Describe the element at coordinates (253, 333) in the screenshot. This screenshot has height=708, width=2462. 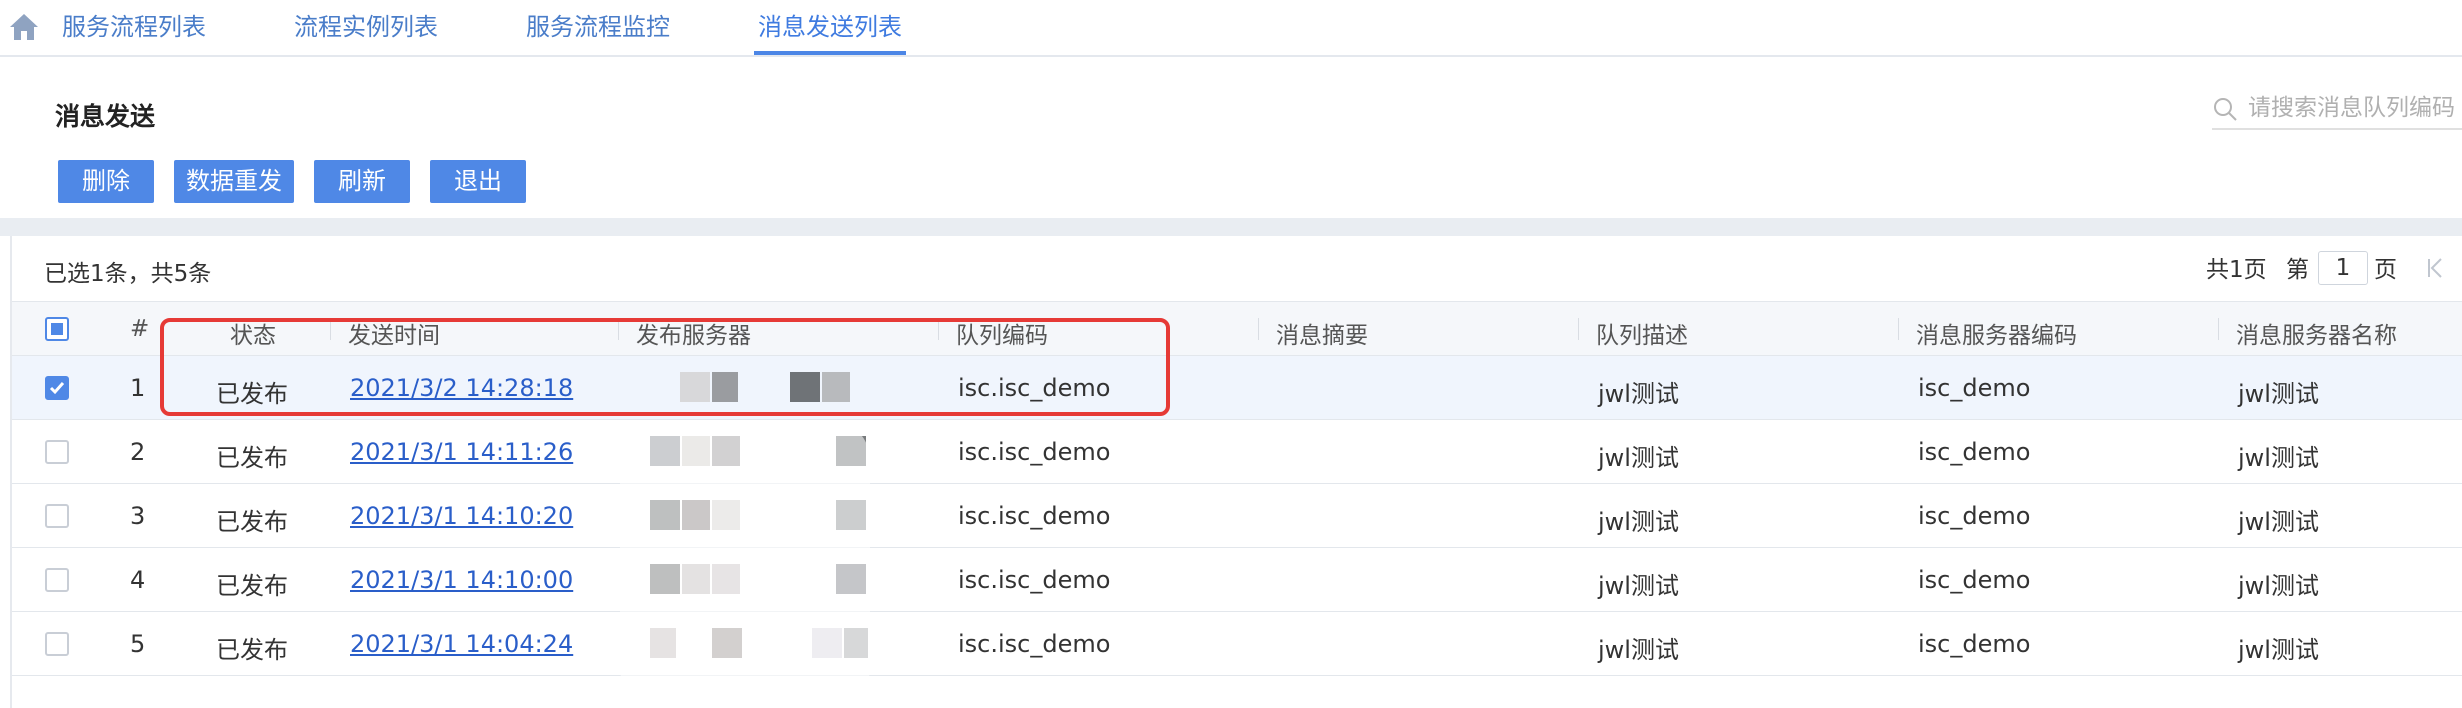
I see `column-header-status: 状态` at that location.